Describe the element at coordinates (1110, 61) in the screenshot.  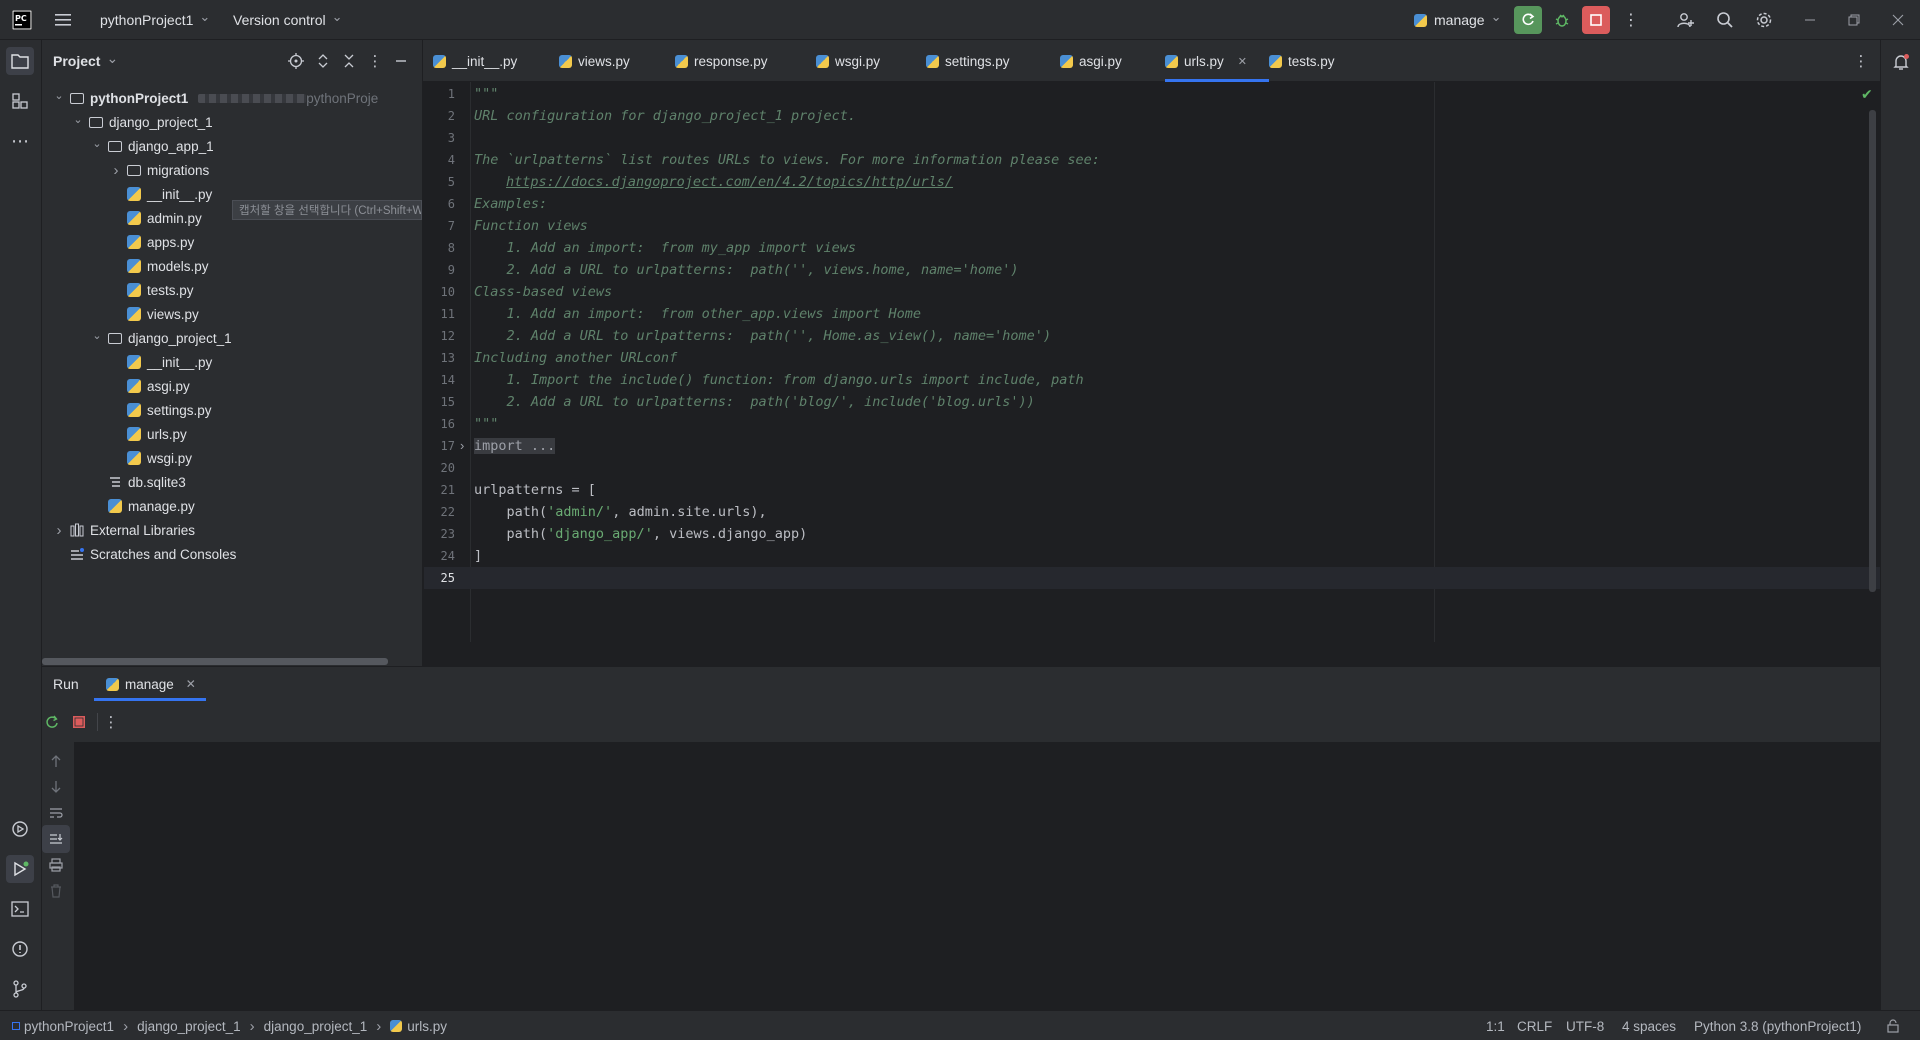
I see `editor-tab: asgi.py` at that location.